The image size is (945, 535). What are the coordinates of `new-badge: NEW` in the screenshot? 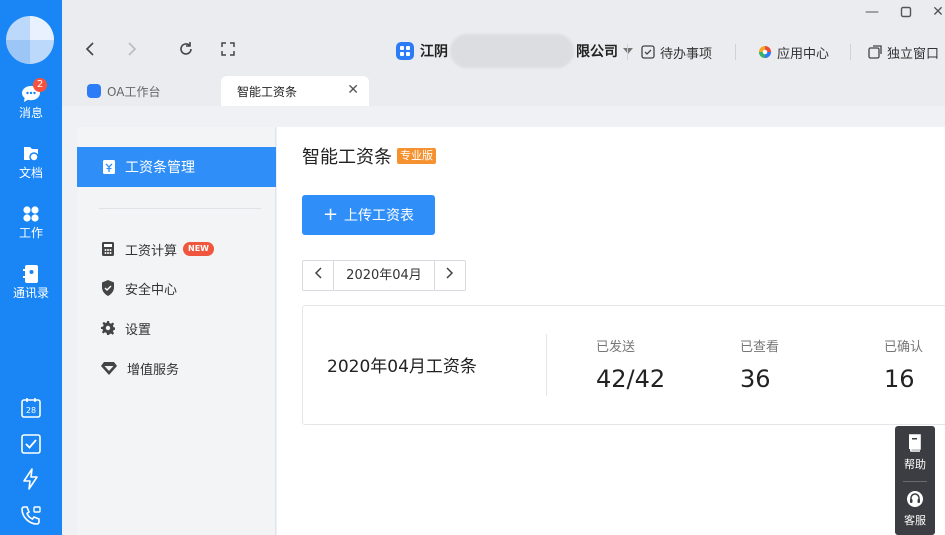 It's located at (198, 249).